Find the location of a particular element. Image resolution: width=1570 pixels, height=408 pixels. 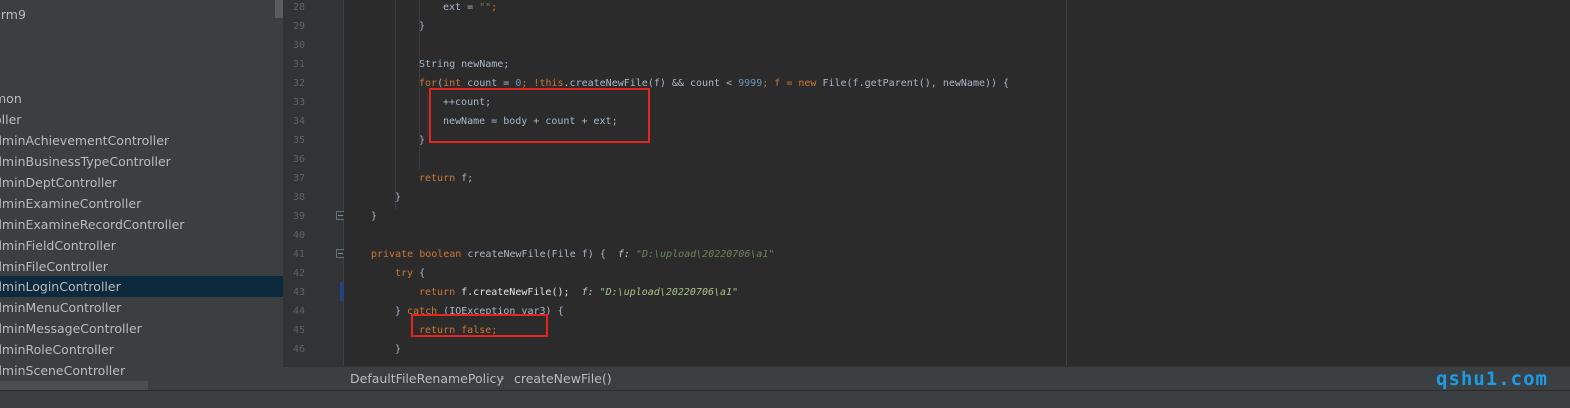

tree-item: dminBusinessTypeController is located at coordinates (141, 161).